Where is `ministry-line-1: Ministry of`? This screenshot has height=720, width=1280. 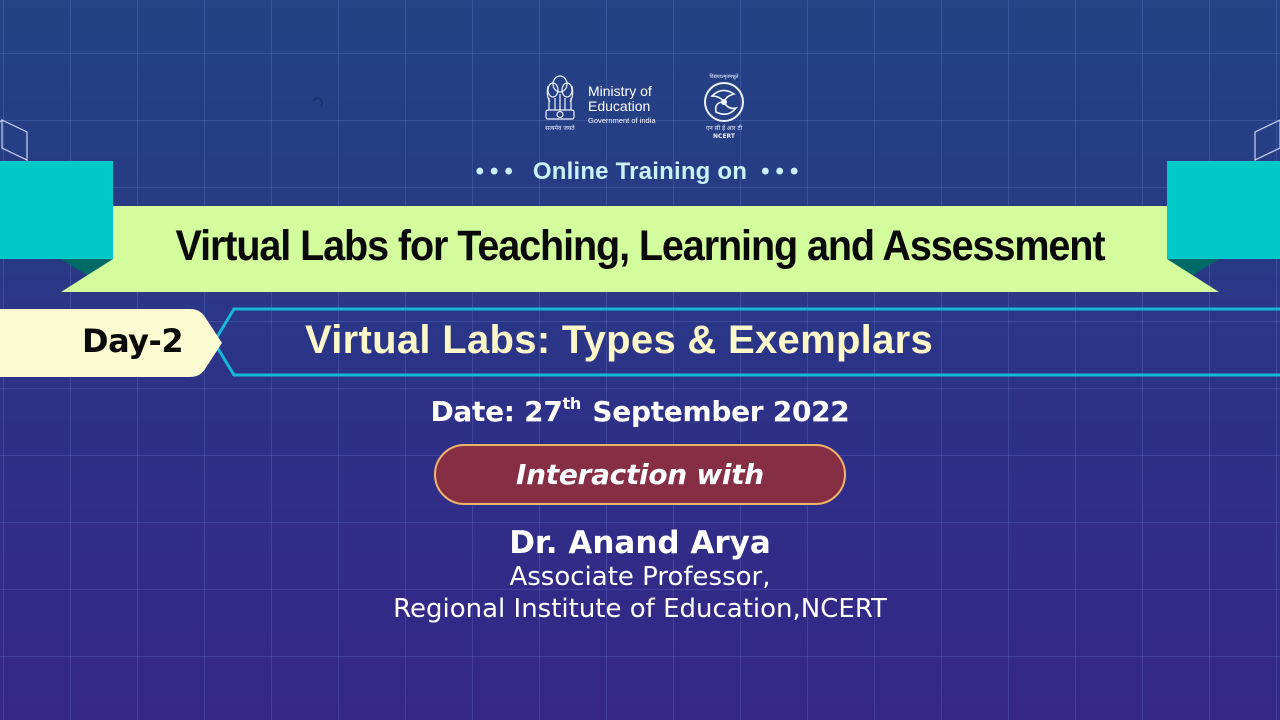
ministry-line-1: Ministry of is located at coordinates (620, 91).